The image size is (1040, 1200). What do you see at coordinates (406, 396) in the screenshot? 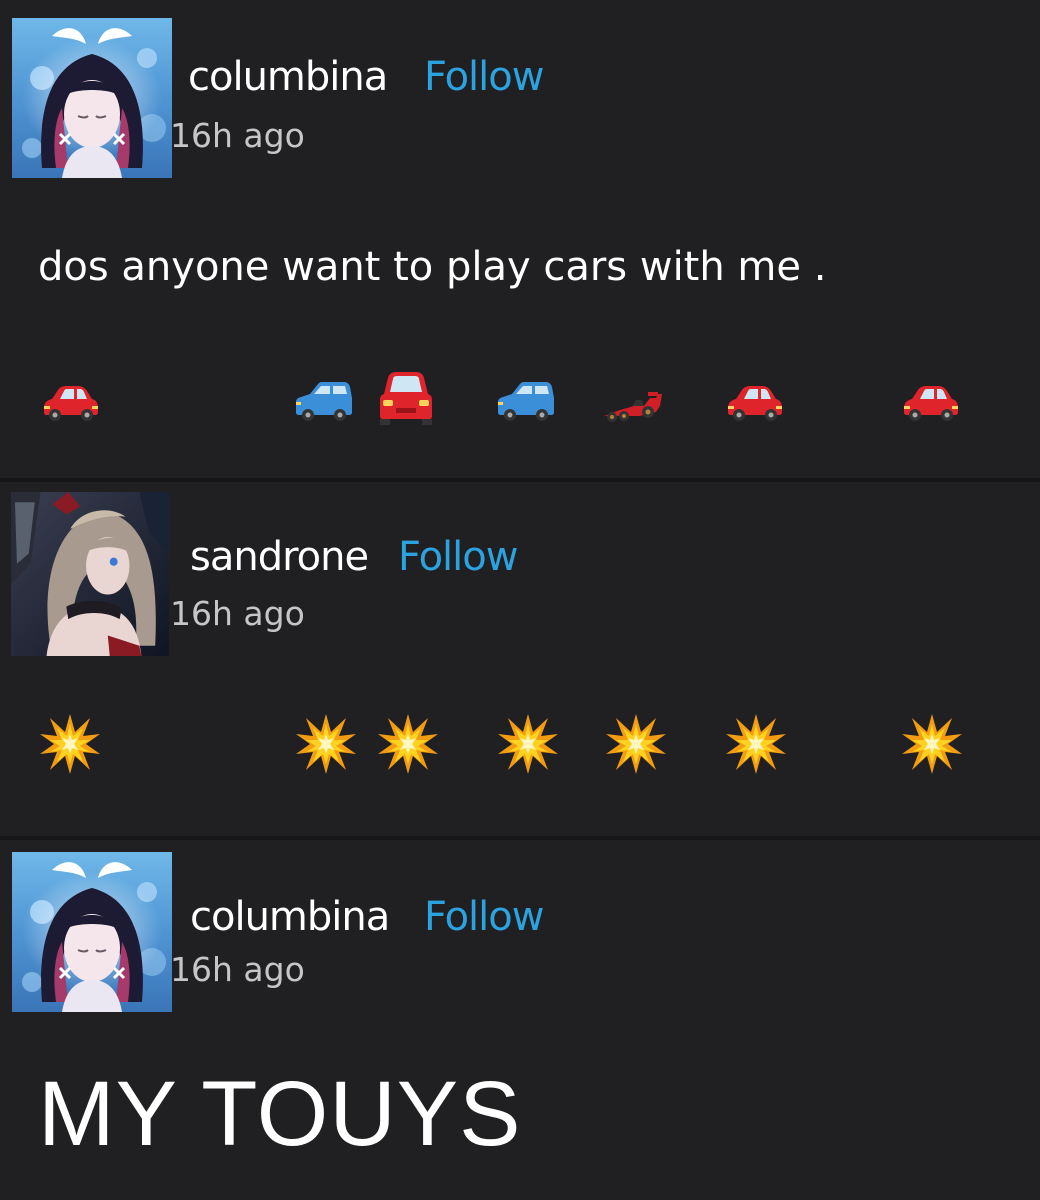
I see `red-car-front-icon` at bounding box center [406, 396].